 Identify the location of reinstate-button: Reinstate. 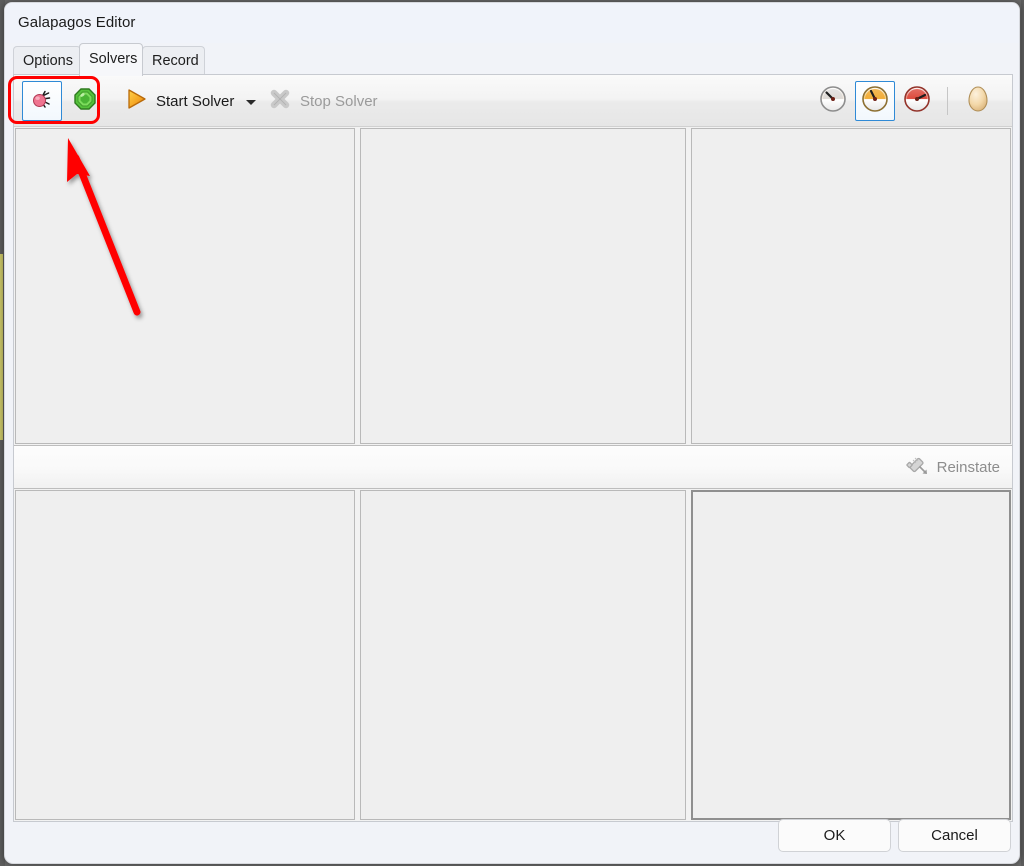
(952, 467).